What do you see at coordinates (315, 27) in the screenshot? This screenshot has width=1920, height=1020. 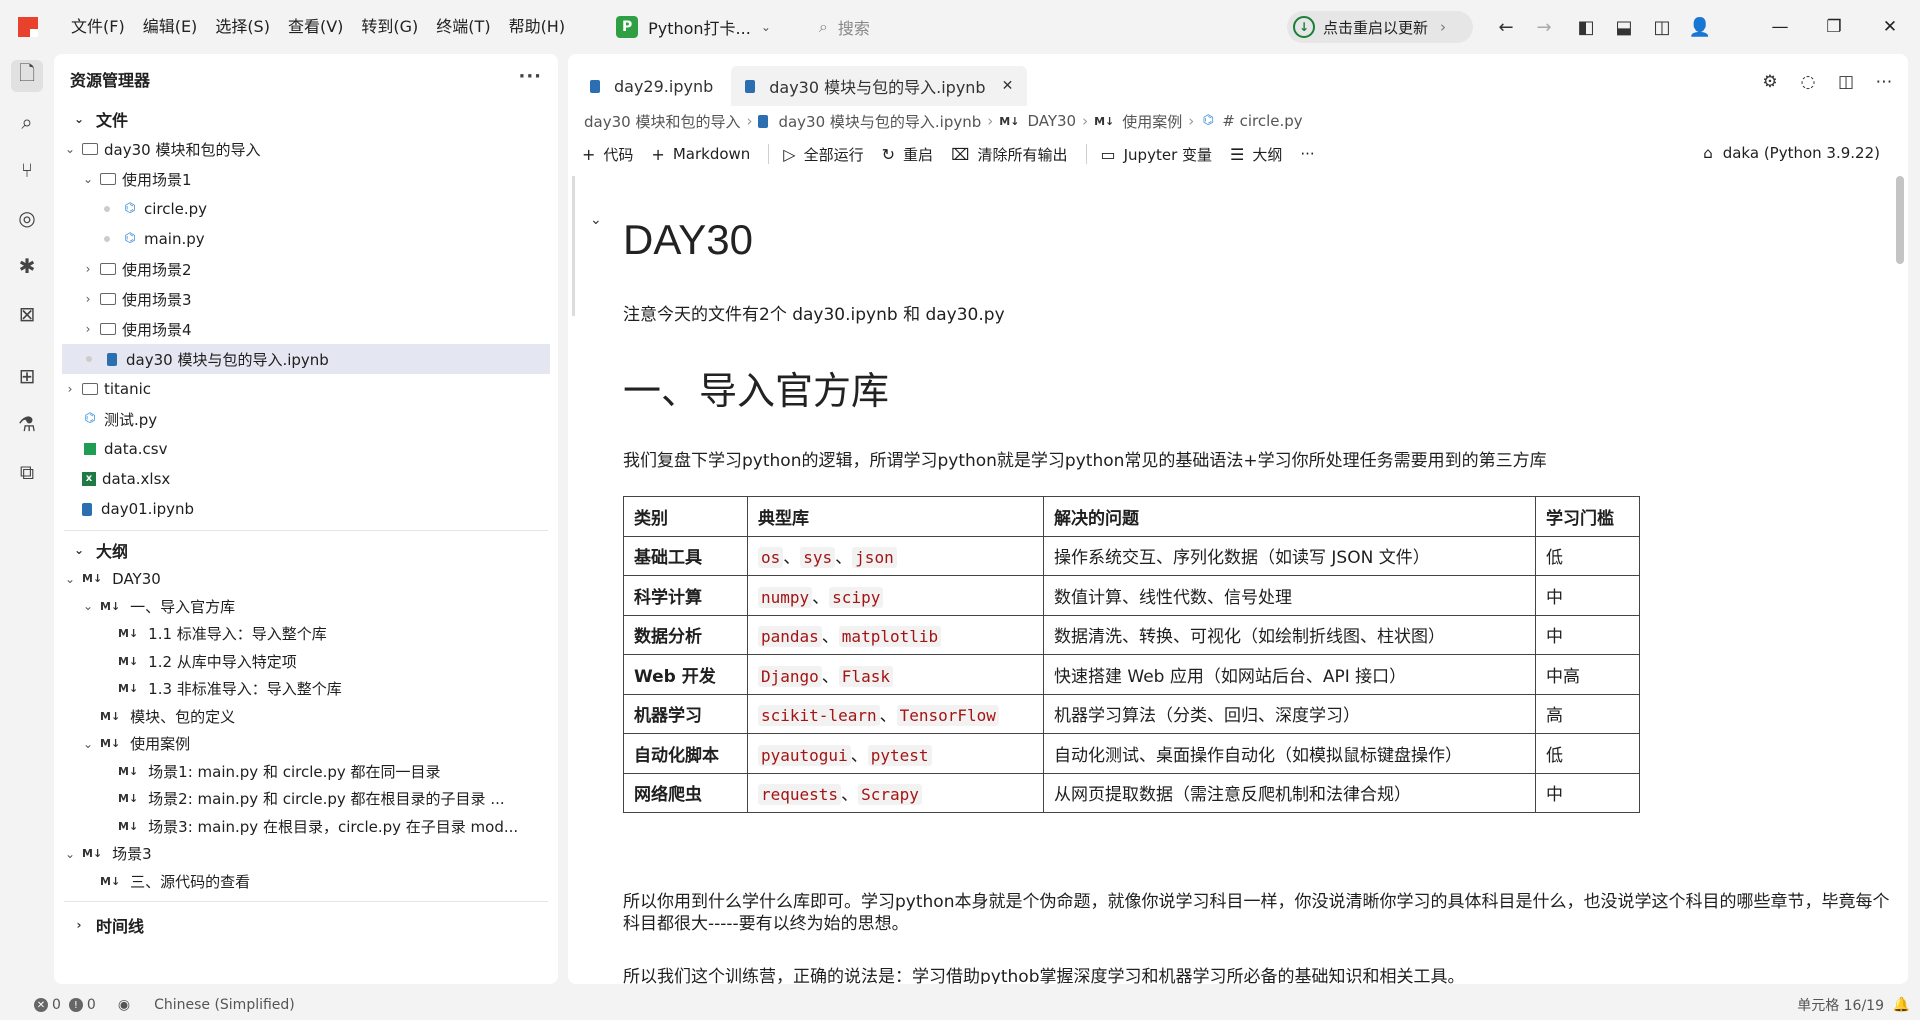 I see `menu-view: 查看(V)` at bounding box center [315, 27].